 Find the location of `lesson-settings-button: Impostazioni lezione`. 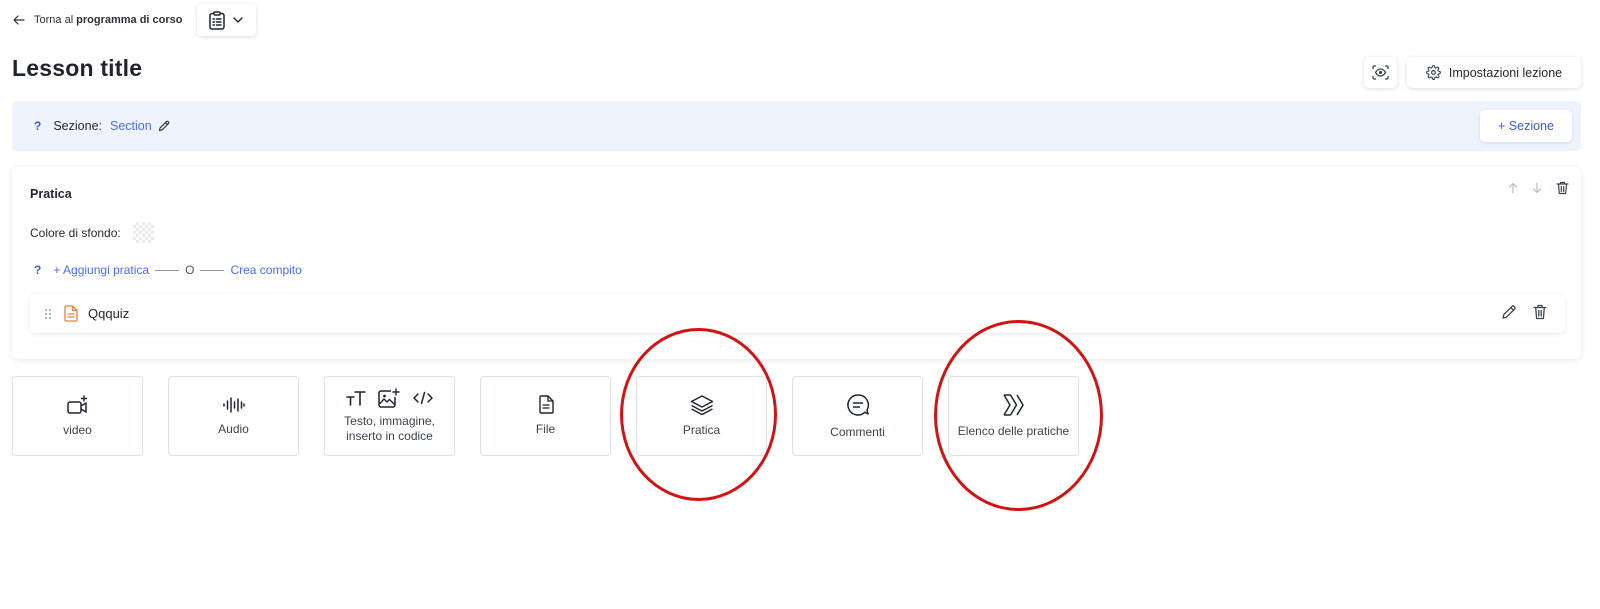

lesson-settings-button: Impostazioni lezione is located at coordinates (1494, 72).